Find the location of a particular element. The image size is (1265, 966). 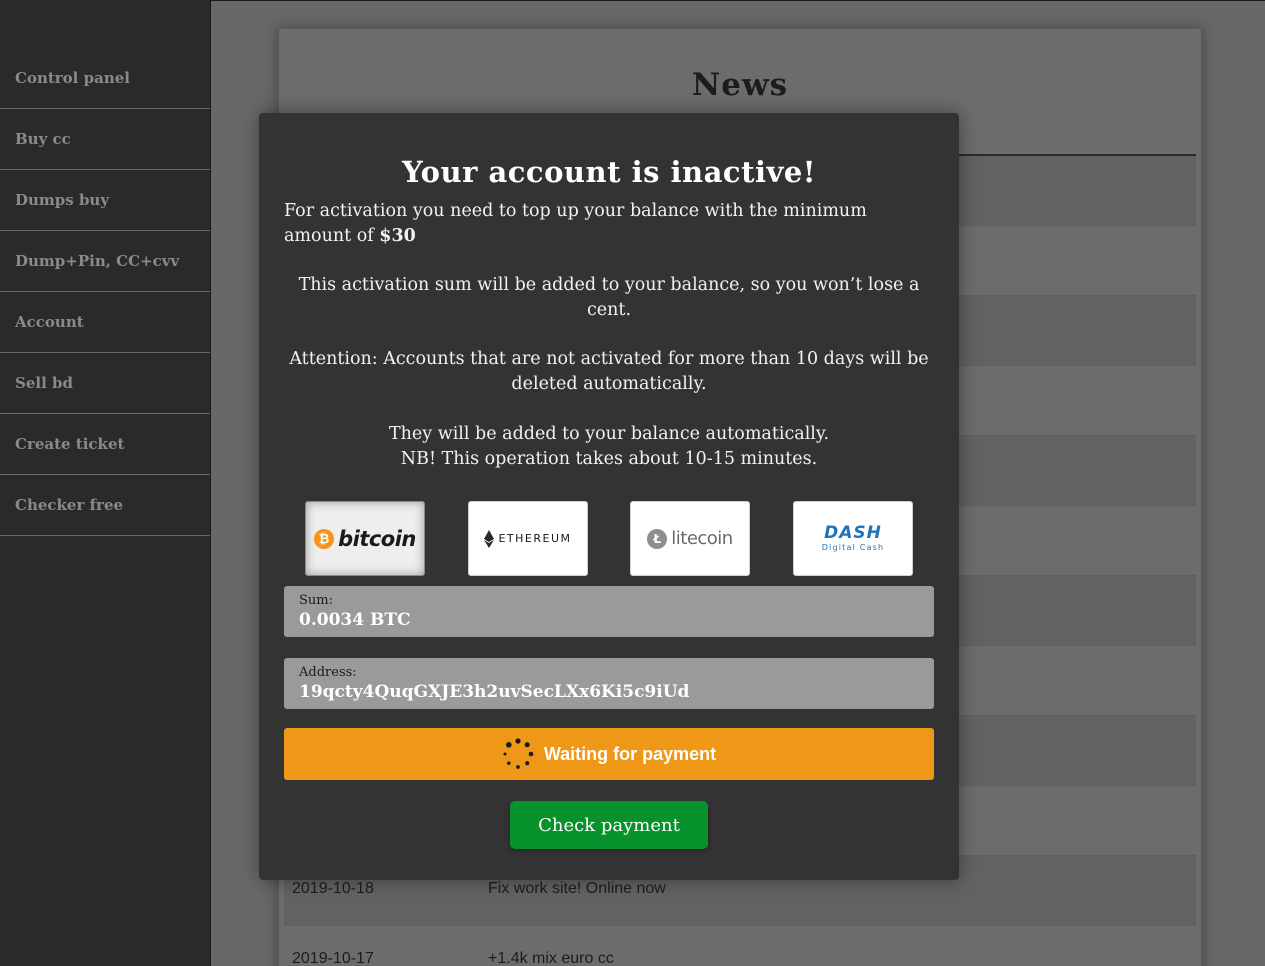

sum-value: 0.0034 BTC is located at coordinates (355, 620).